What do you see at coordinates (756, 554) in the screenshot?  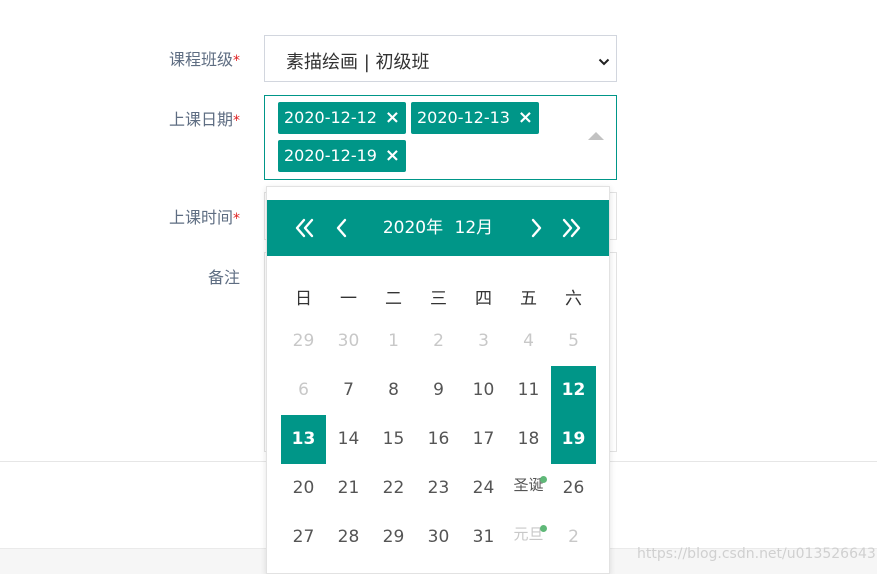 I see `watermark: https://blog.csdn.net/u013526643` at bounding box center [756, 554].